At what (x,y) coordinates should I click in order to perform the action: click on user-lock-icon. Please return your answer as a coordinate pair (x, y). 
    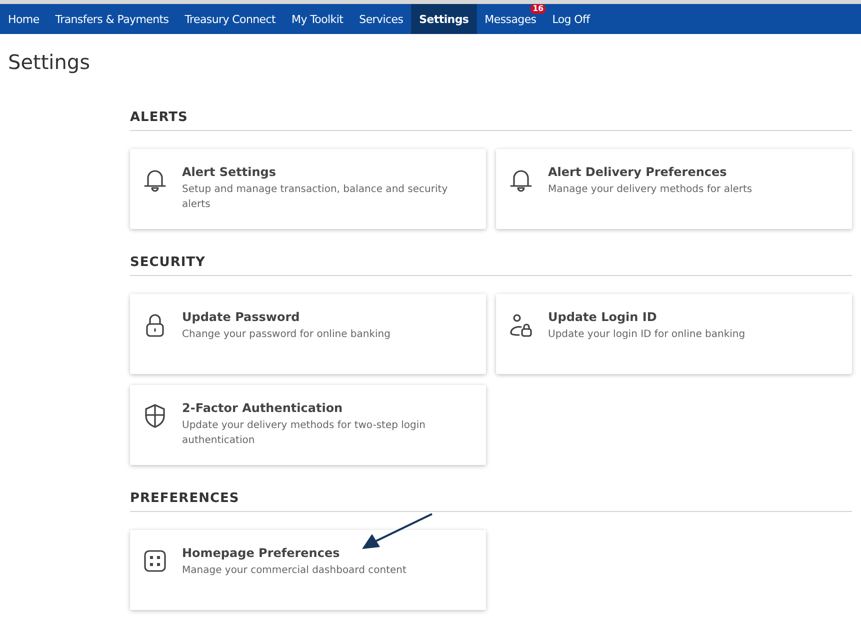
    Looking at the image, I should click on (521, 325).